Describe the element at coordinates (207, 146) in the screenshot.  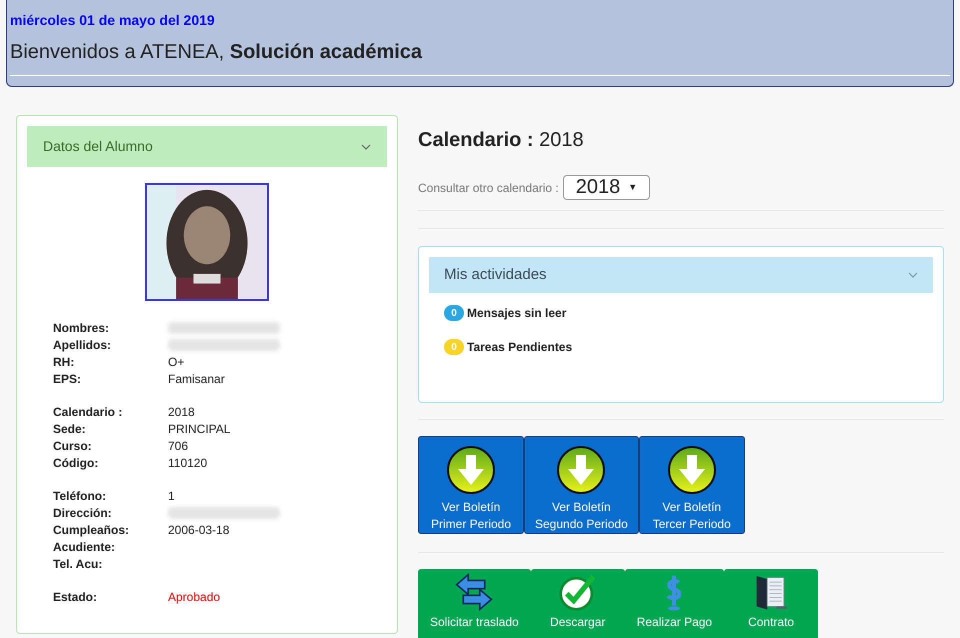
I see `panel-header: Datos del Alumno` at that location.